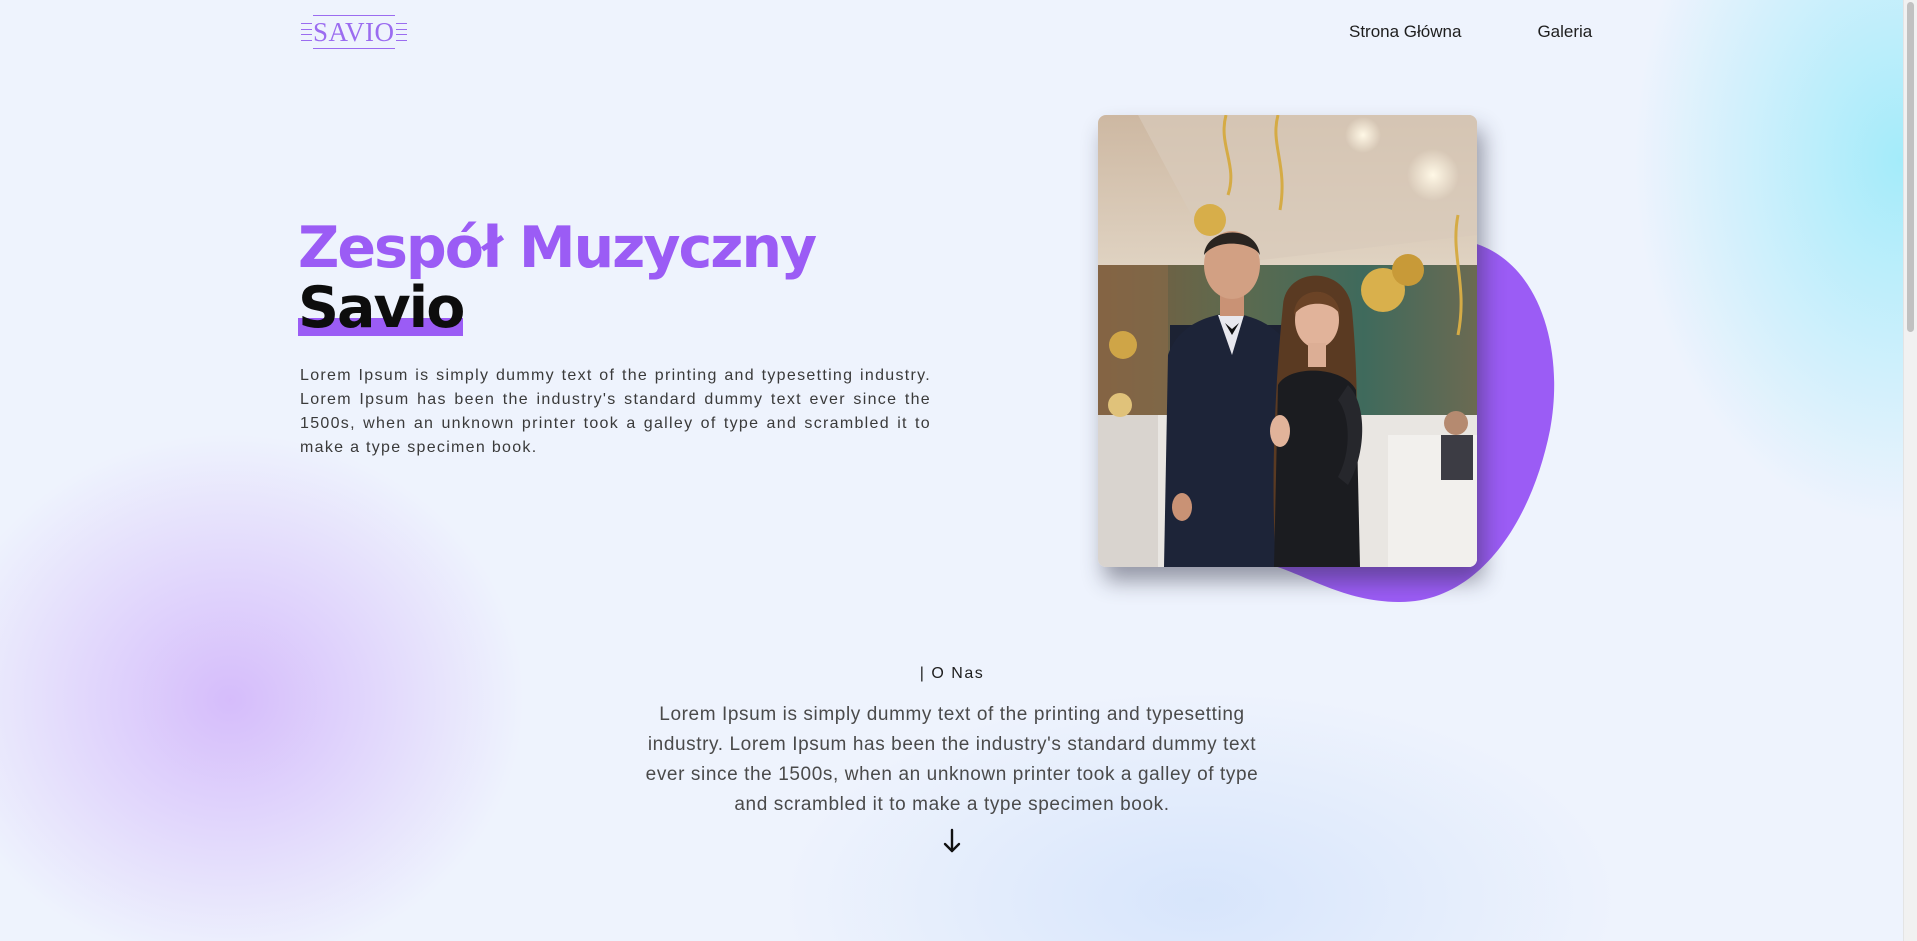 This screenshot has height=941, width=1917. I want to click on hero-photo, so click(1287, 341).